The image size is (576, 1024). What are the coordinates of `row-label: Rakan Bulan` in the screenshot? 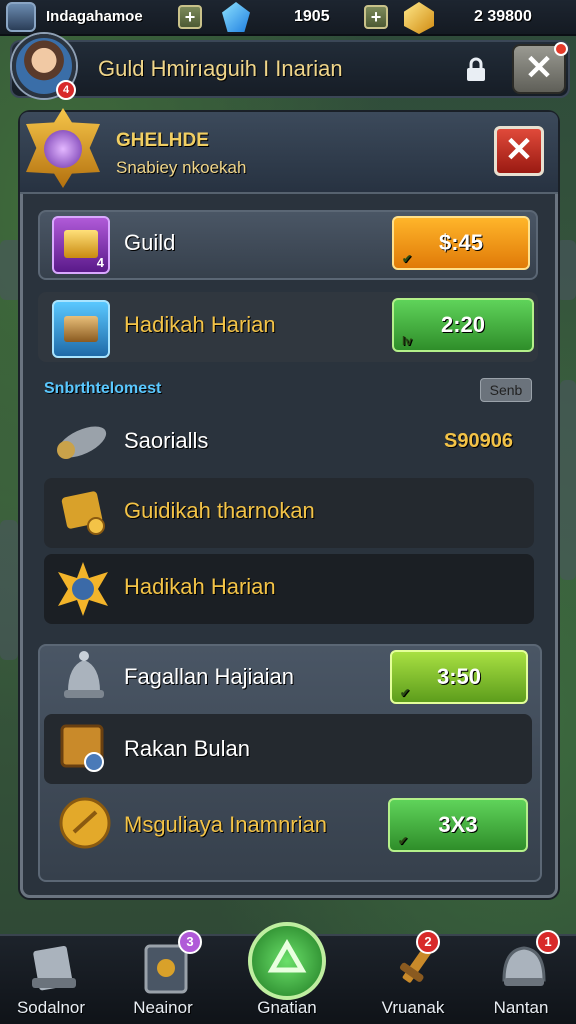 It's located at (187, 748).